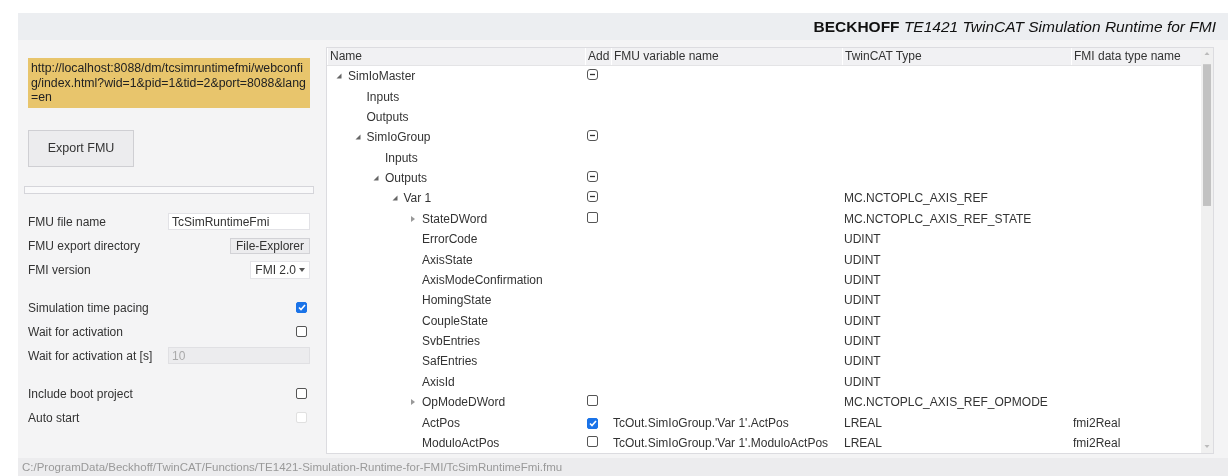 This screenshot has height=476, width=1228. I want to click on tree-item: ErrorCode, so click(450, 239).